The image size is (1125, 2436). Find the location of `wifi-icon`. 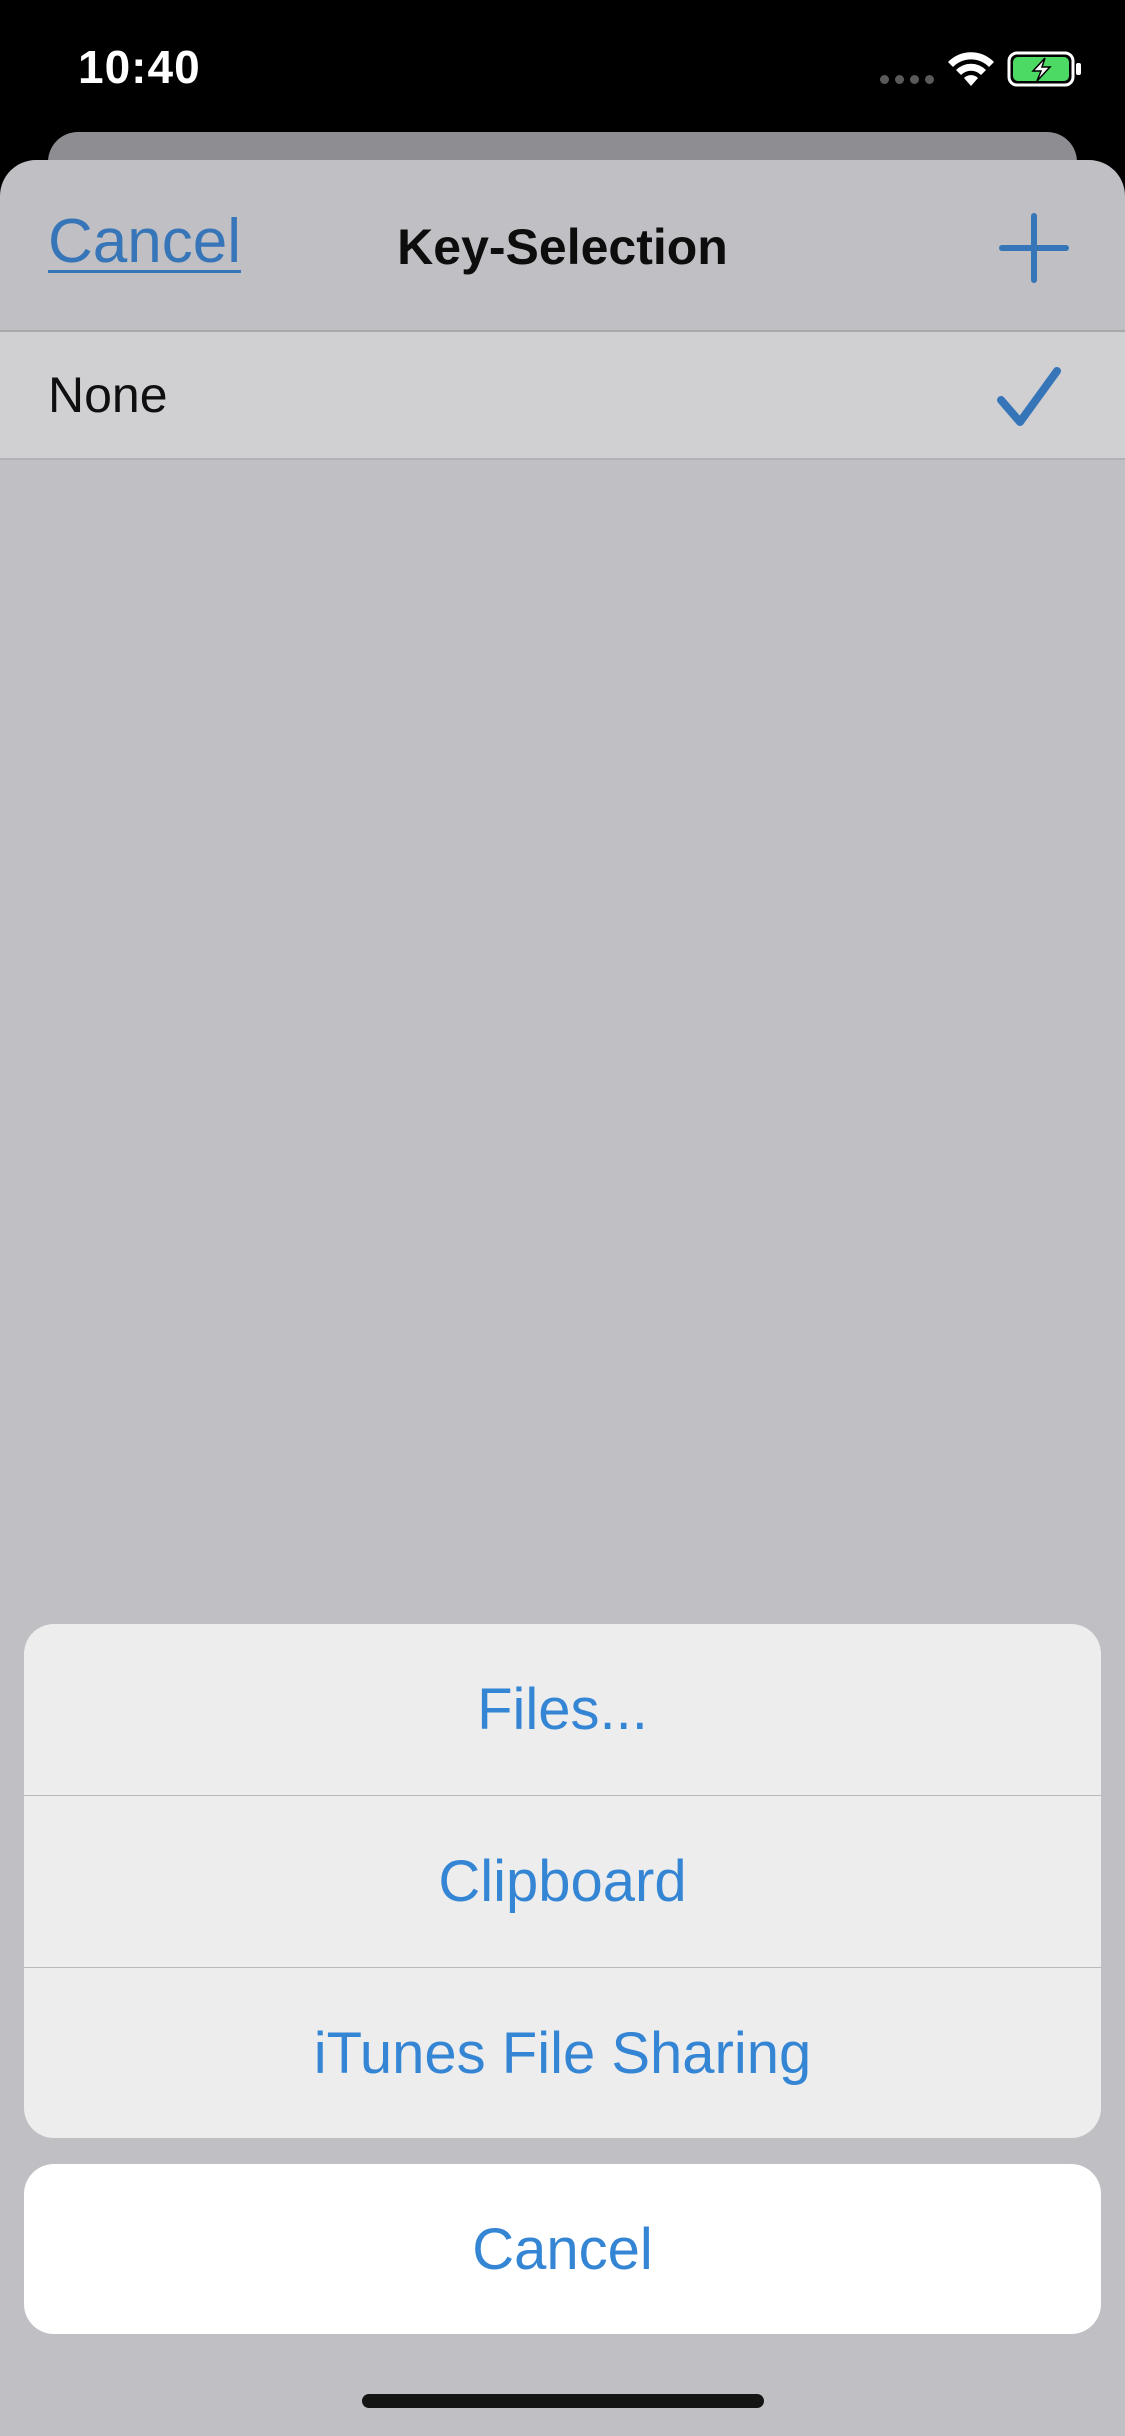

wifi-icon is located at coordinates (971, 69).